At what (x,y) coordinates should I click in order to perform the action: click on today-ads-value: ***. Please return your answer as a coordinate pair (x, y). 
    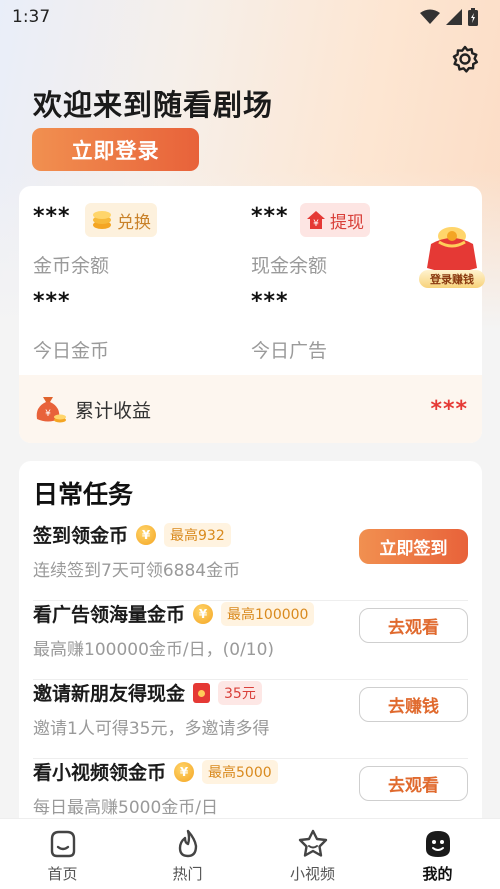
    Looking at the image, I should click on (270, 301).